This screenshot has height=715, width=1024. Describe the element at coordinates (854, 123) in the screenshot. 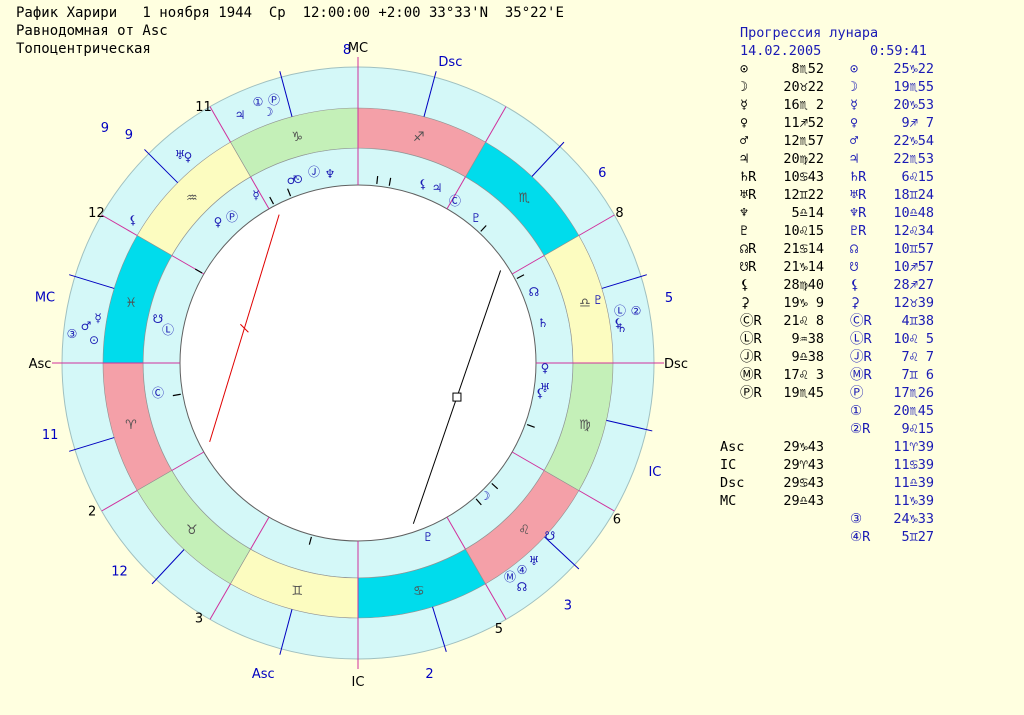

I see `progressed-planet-glyph: ♀` at that location.